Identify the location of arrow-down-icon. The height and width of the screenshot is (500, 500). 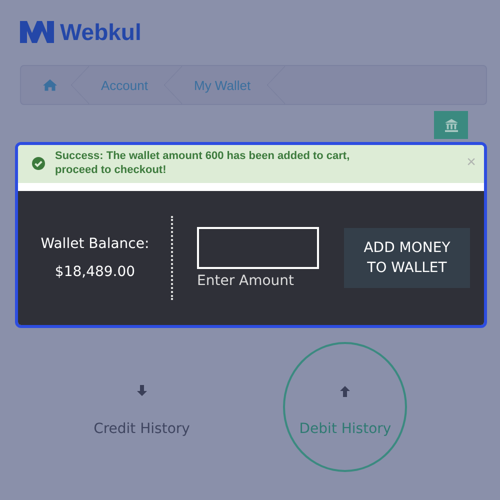
(142, 391).